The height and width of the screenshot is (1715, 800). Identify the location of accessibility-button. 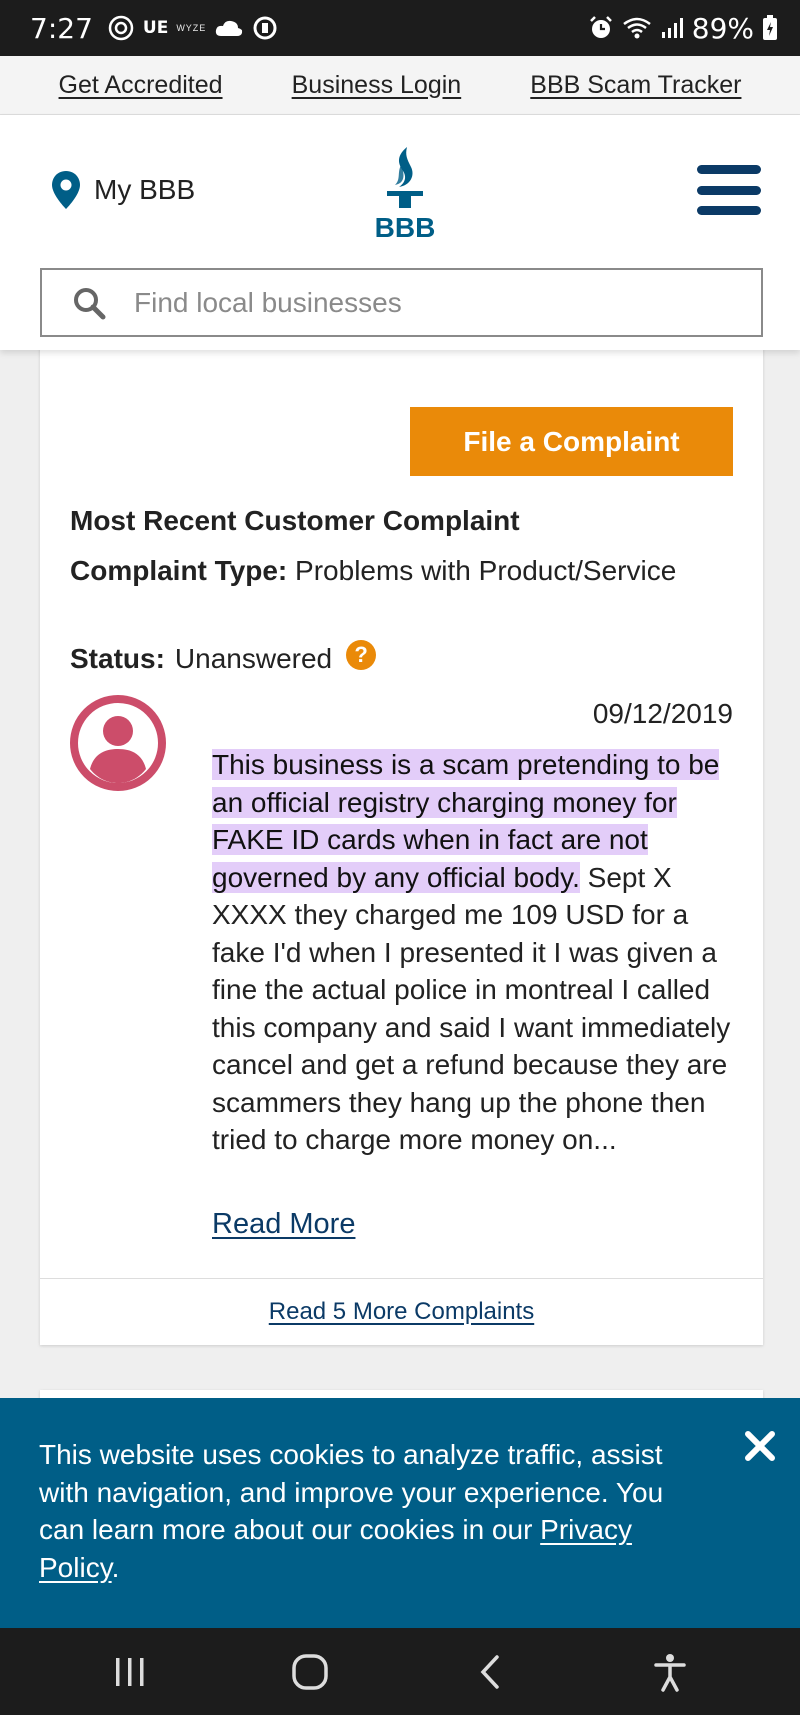
(670, 1672).